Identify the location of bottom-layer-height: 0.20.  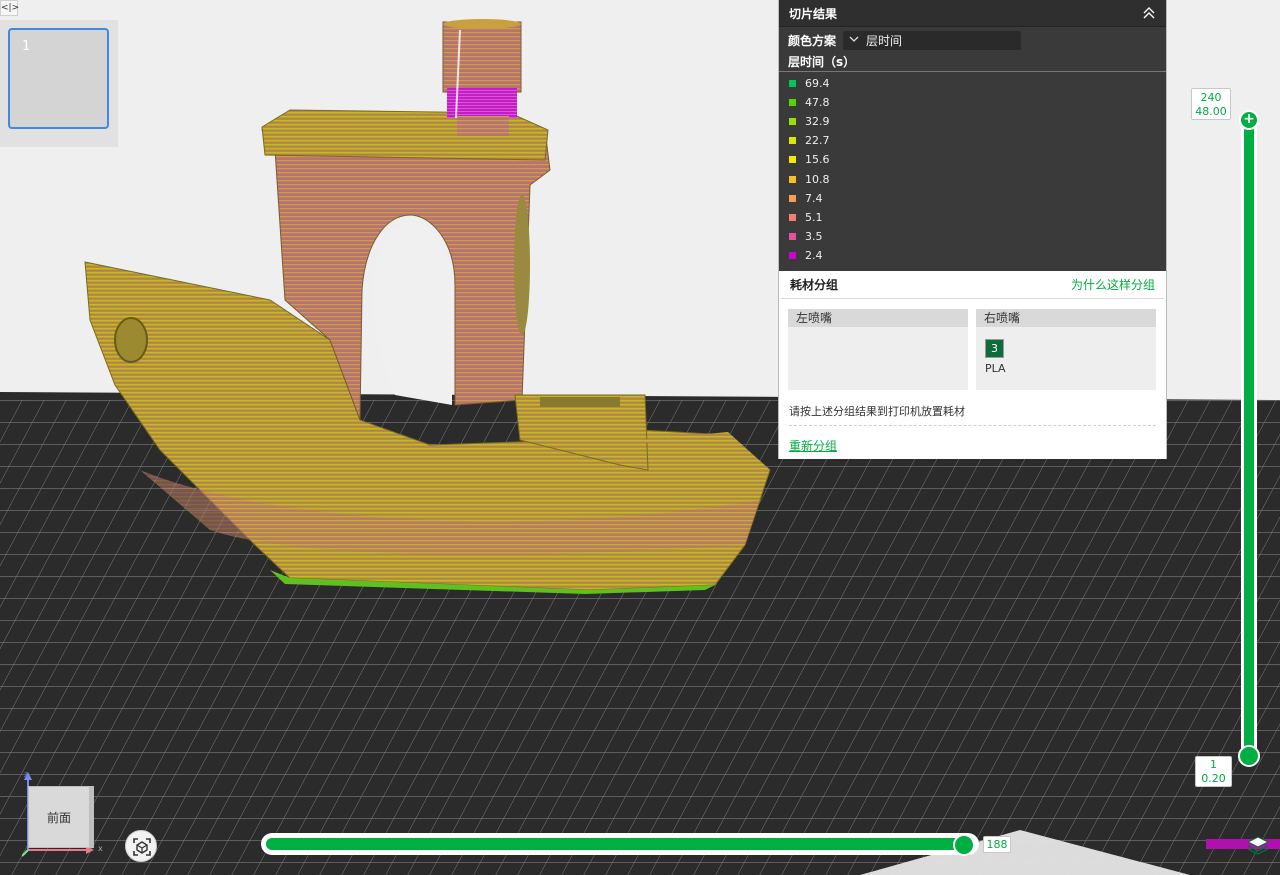
(1213, 778).